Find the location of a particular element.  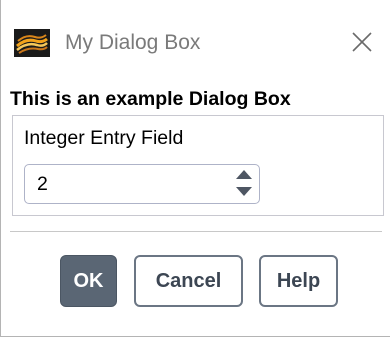

integer-field-label: Integer Entry Field is located at coordinates (104, 138).